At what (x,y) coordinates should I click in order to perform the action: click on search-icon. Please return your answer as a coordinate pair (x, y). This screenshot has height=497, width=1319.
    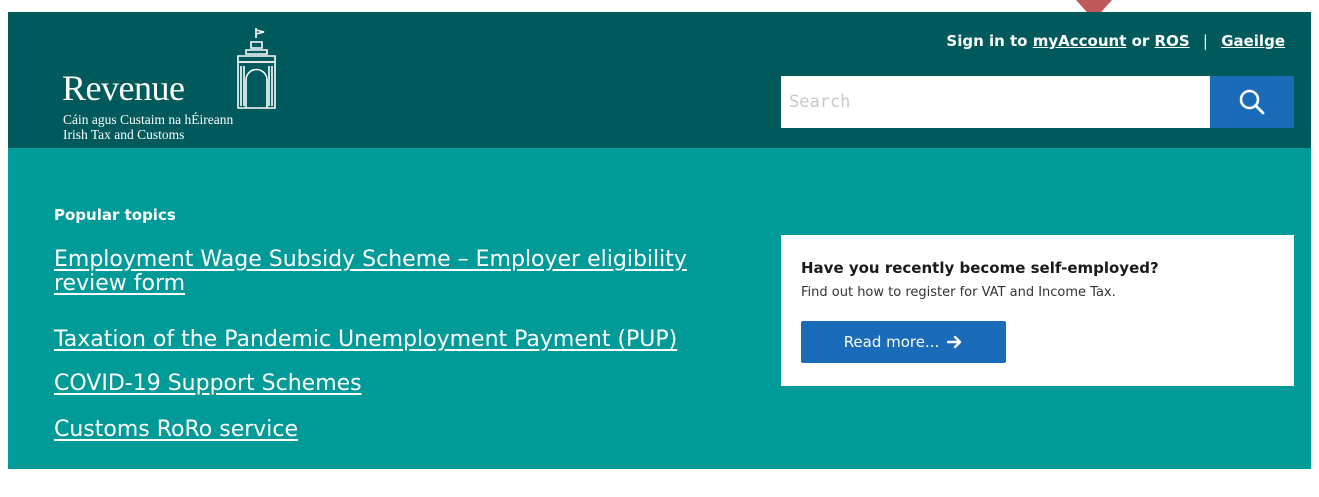
    Looking at the image, I should click on (1252, 102).